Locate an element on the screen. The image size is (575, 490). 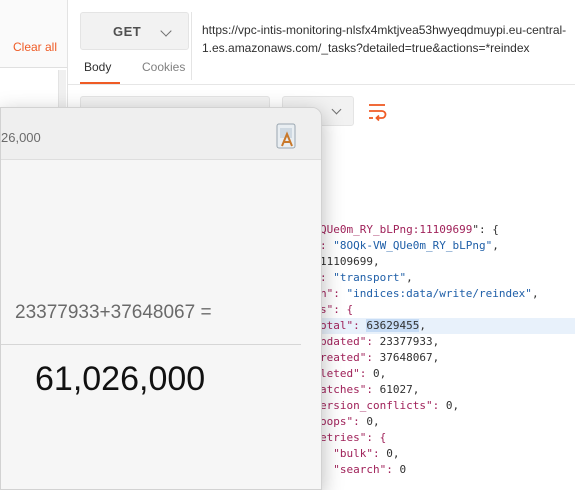
method-select: GET is located at coordinates (134, 31).